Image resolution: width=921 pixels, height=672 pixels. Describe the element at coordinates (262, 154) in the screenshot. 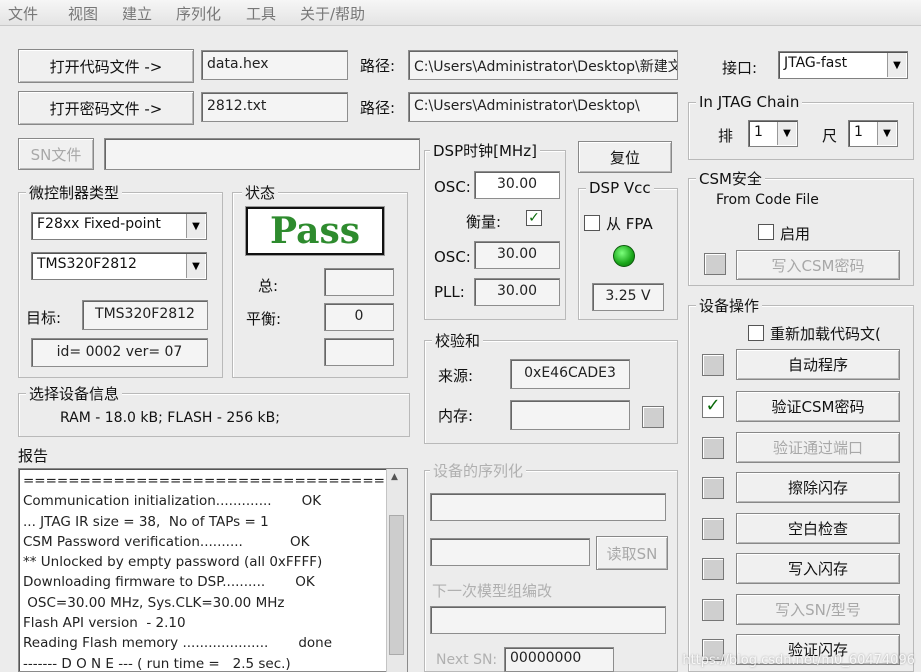

I see `sn-file-path` at that location.